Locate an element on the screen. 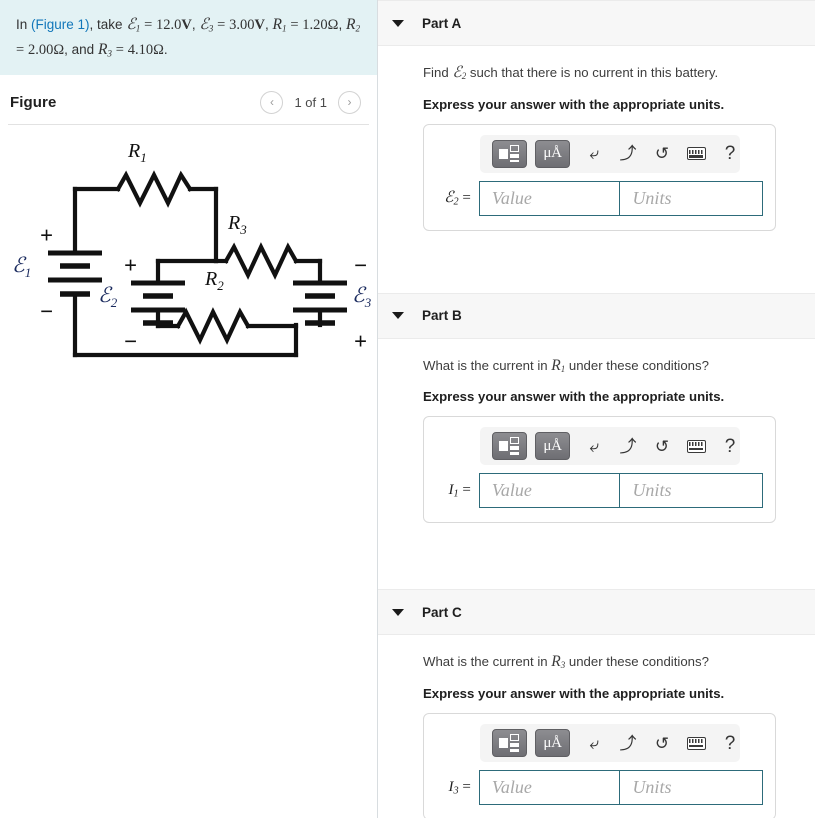 This screenshot has width=815, height=818. part-b-question-pre: What is the current in is located at coordinates (487, 365).